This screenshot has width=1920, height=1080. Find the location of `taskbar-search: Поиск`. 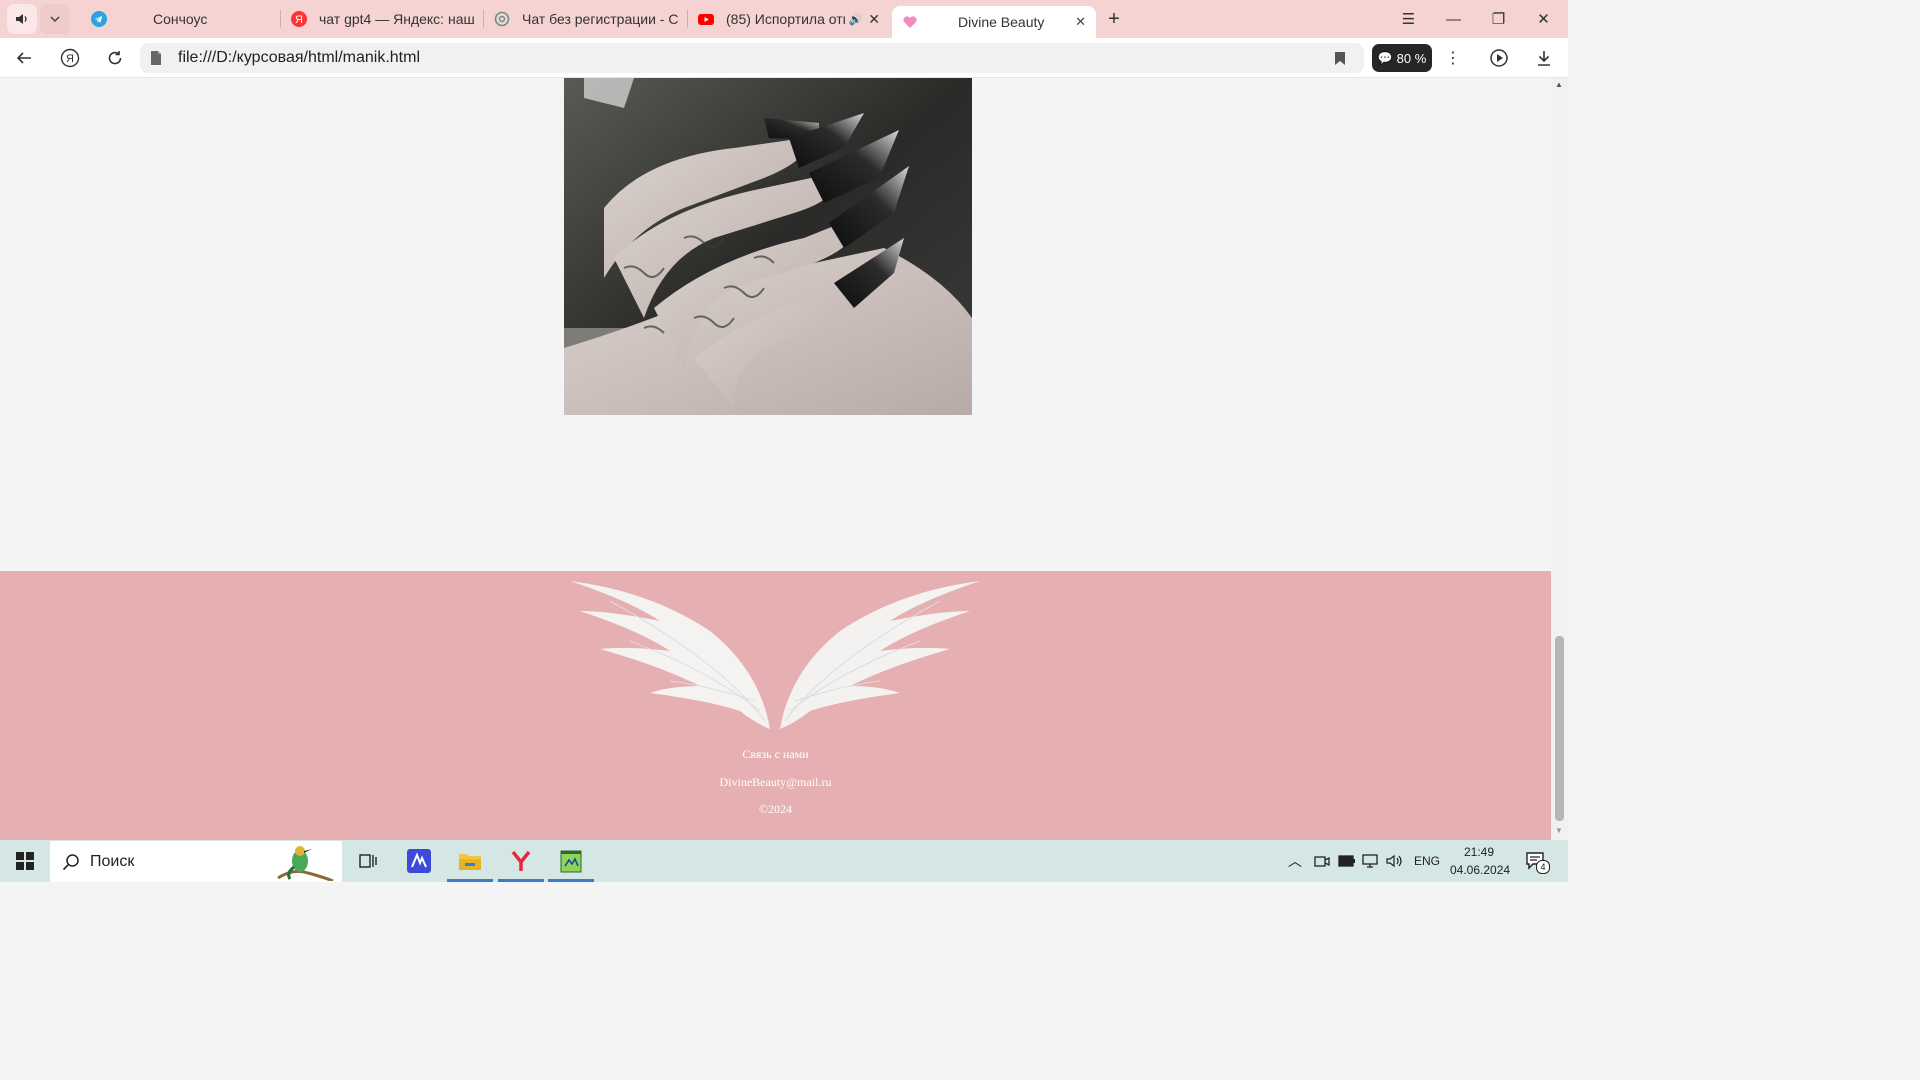

taskbar-search: Поиск is located at coordinates (196, 861).